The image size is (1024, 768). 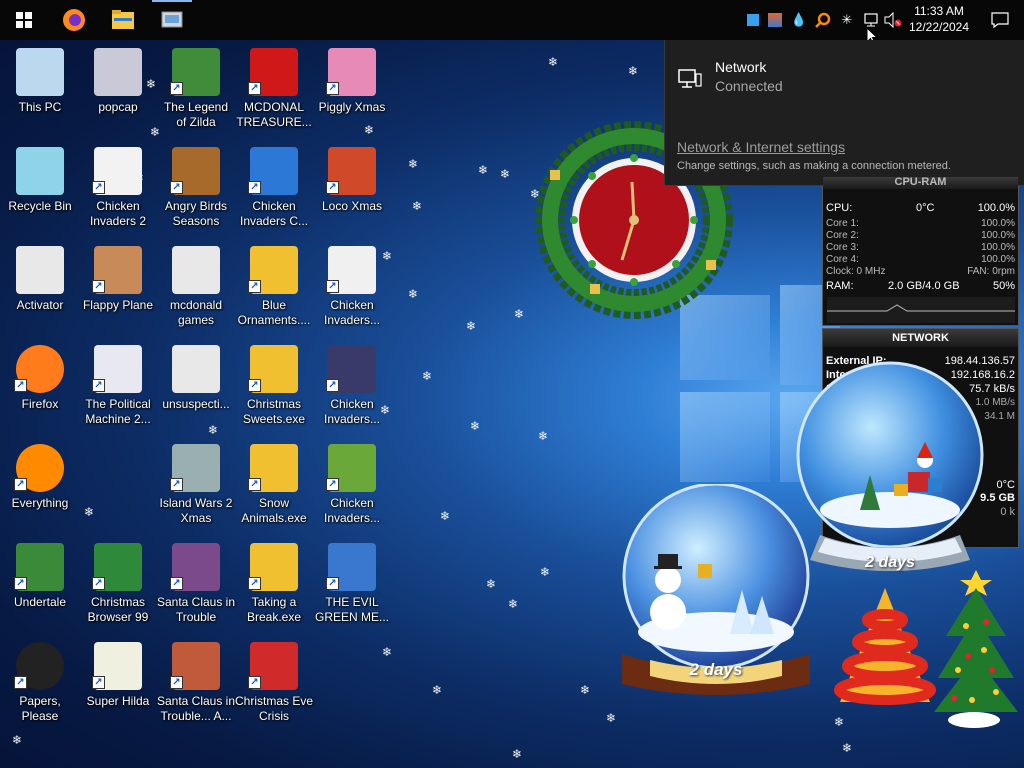 What do you see at coordinates (118, 682) in the screenshot?
I see `desktop-icon: ↗ Super Hilda` at bounding box center [118, 682].